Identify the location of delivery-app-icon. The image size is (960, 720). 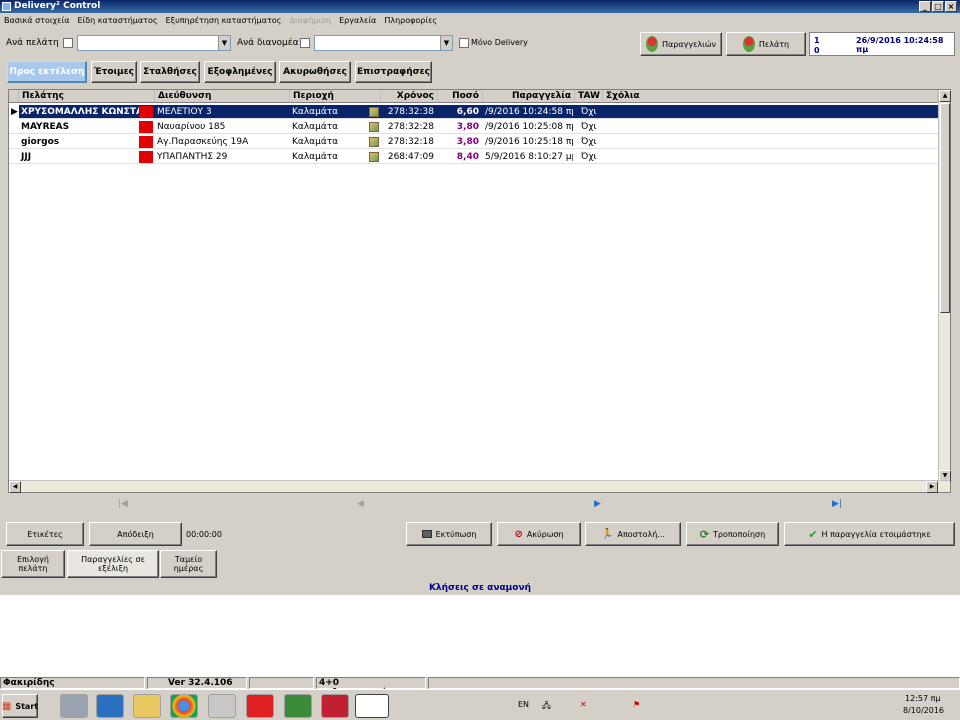
(372, 706).